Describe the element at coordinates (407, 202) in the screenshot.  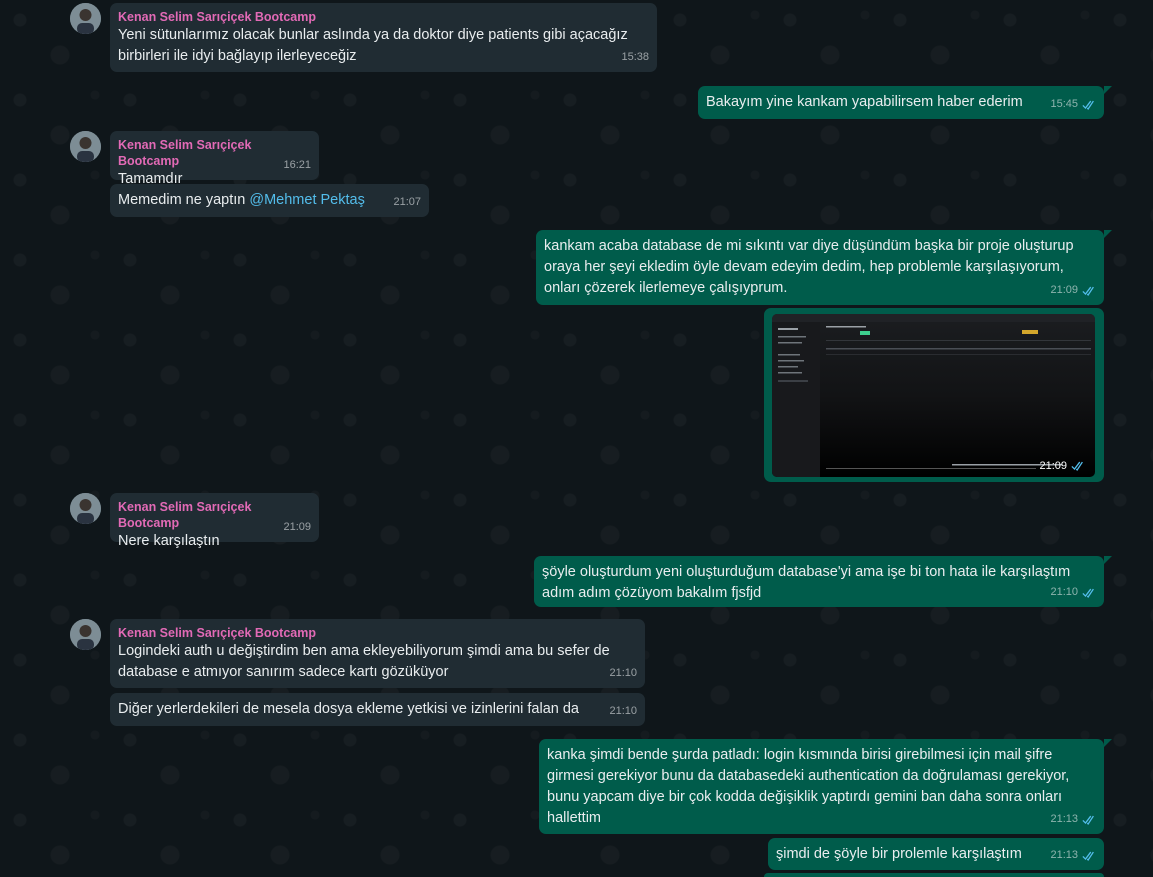
I see `message-time: 21:07` at that location.